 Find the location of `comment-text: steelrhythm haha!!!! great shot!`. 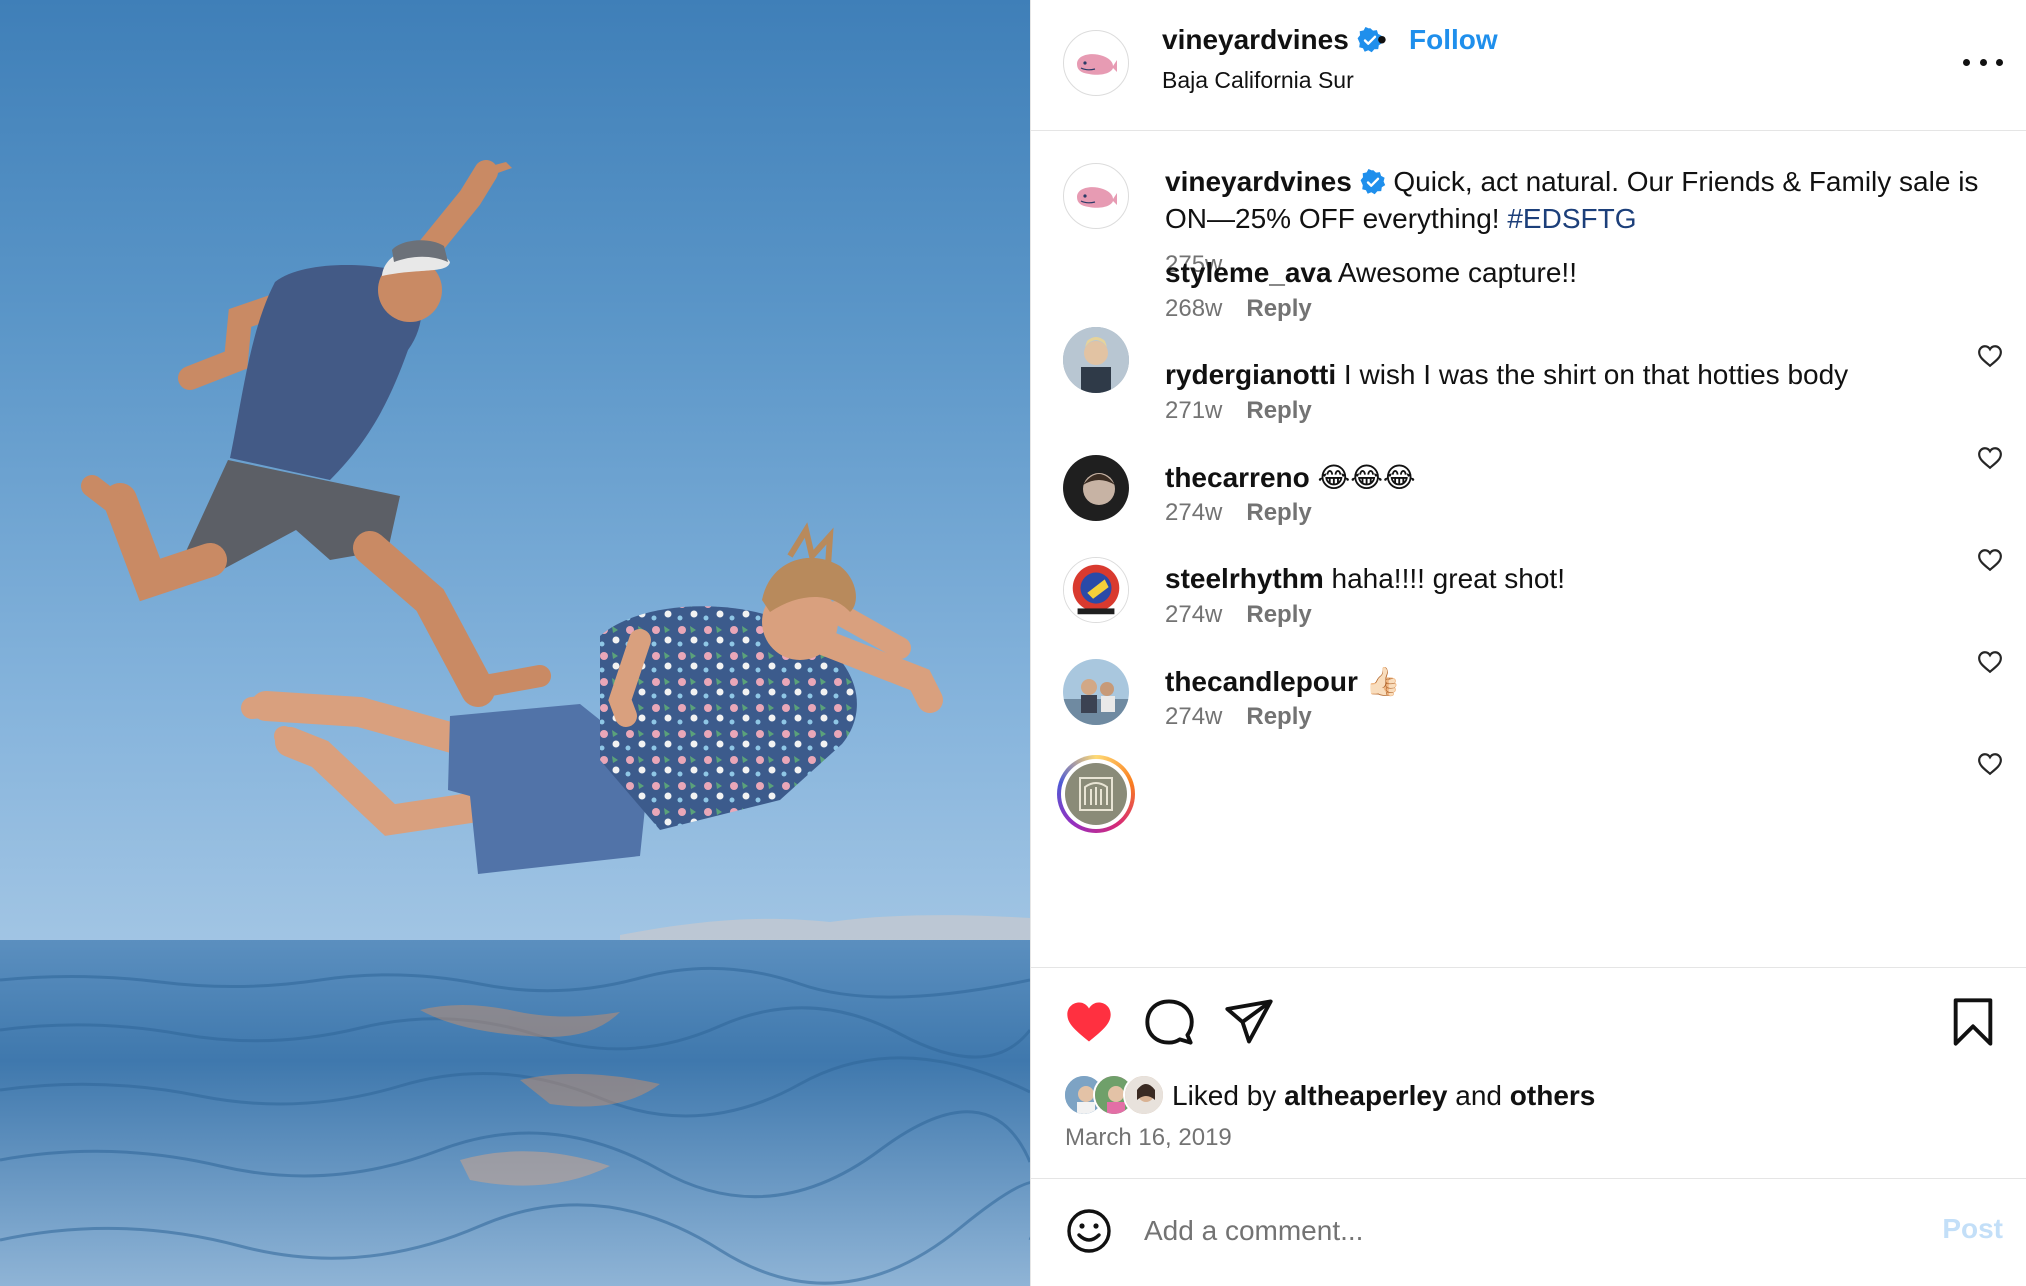

comment-text: steelrhythm haha!!!! great shot! is located at coordinates (1365, 579).